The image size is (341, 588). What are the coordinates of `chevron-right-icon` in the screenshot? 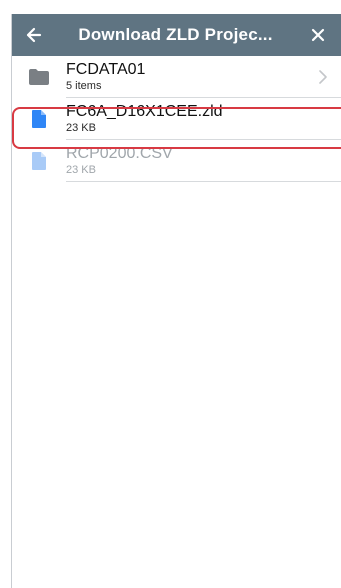 It's located at (323, 77).